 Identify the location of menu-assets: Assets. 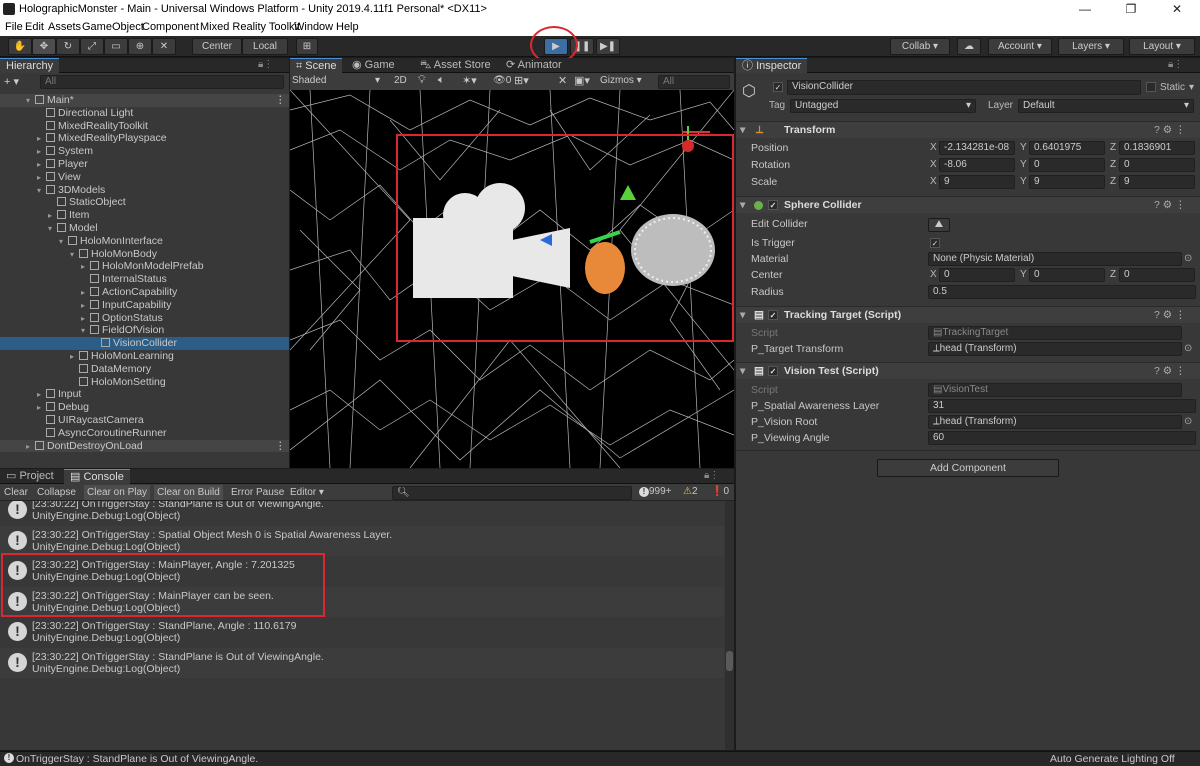
(64, 27).